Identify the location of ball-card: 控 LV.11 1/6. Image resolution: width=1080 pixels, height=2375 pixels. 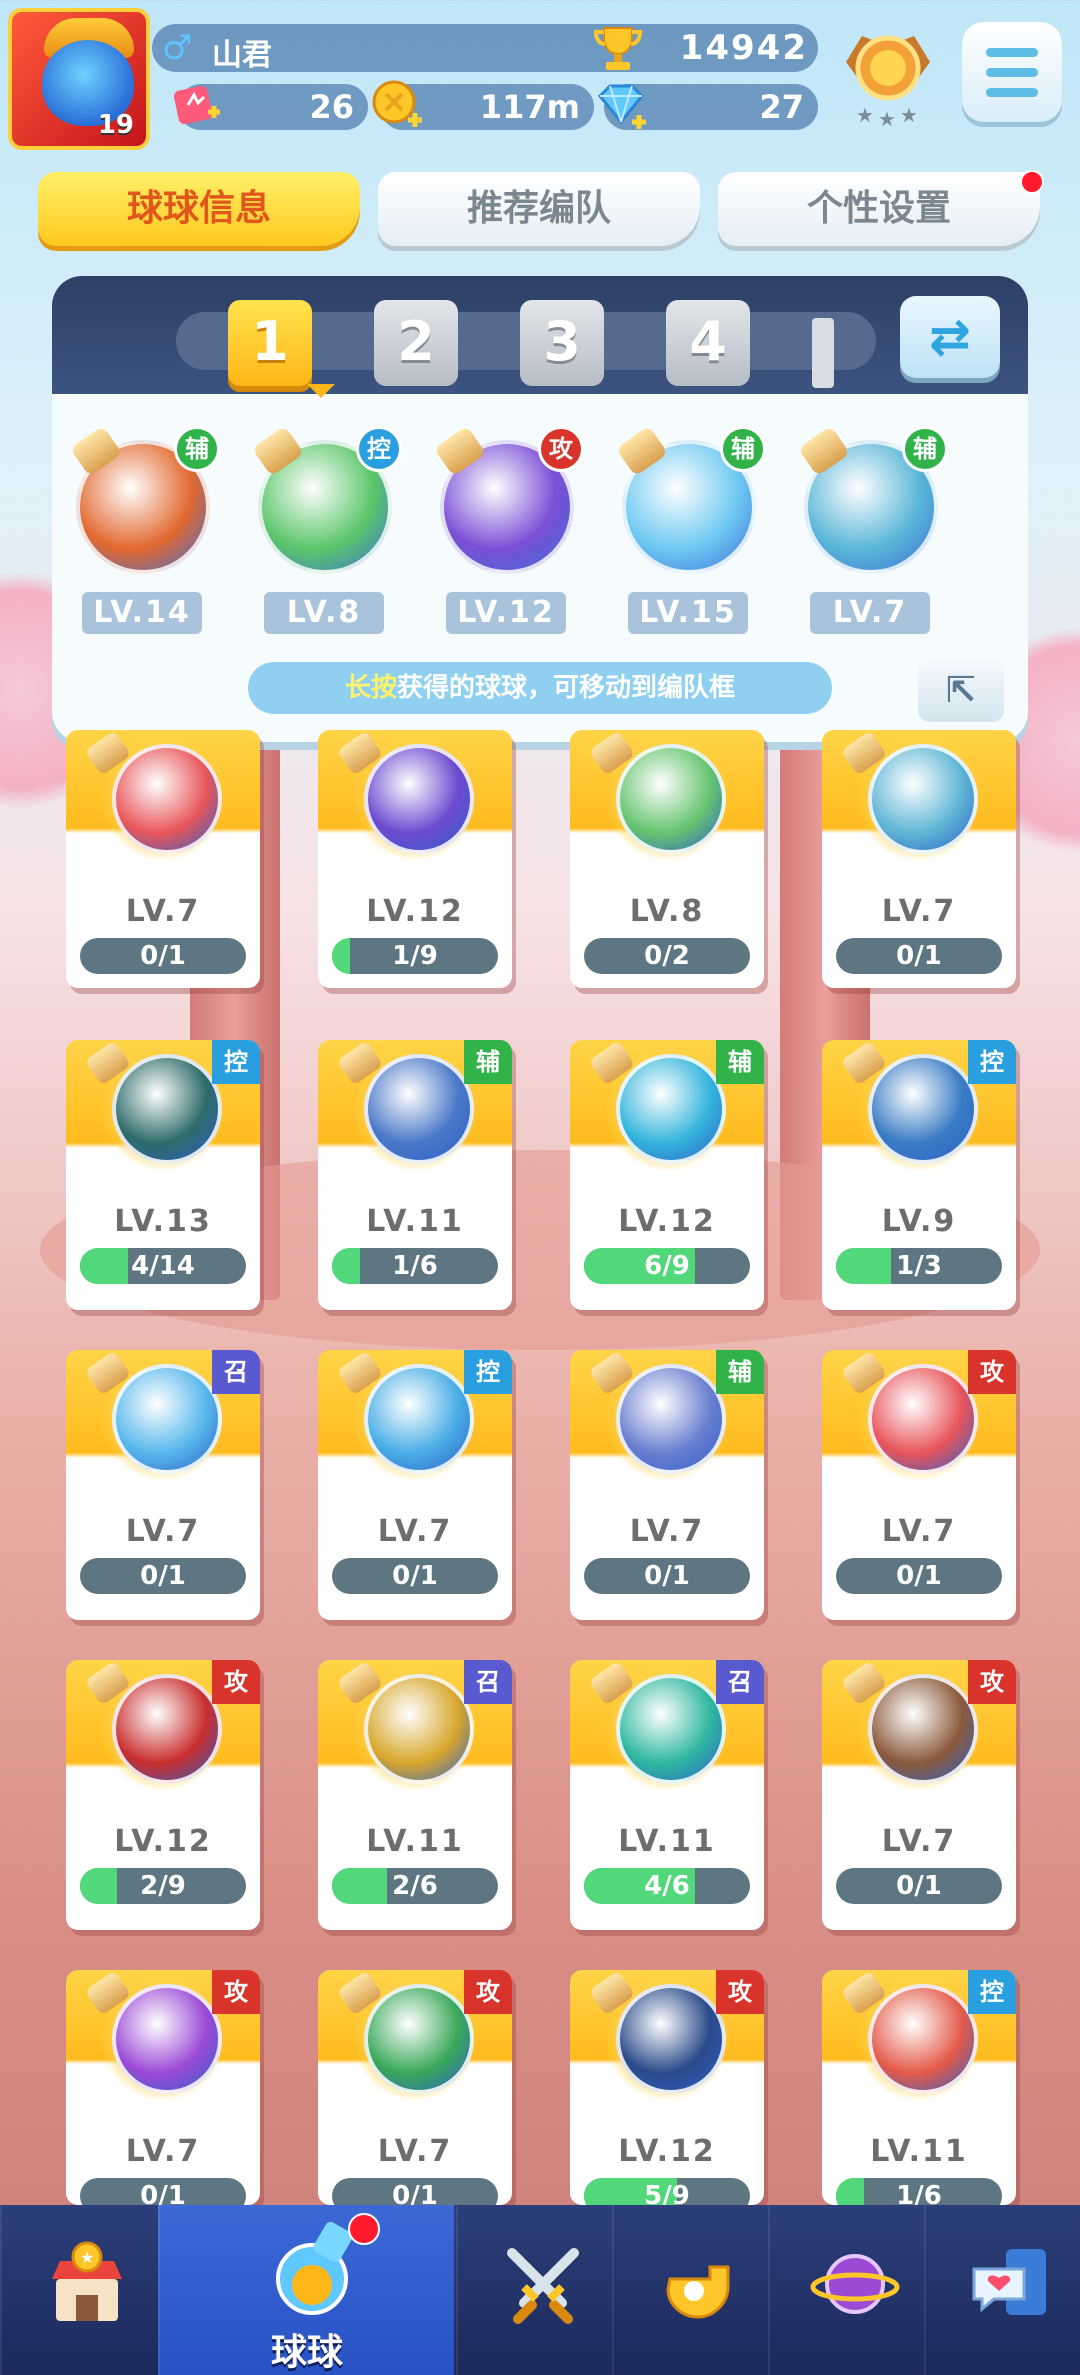
(919, 2087).